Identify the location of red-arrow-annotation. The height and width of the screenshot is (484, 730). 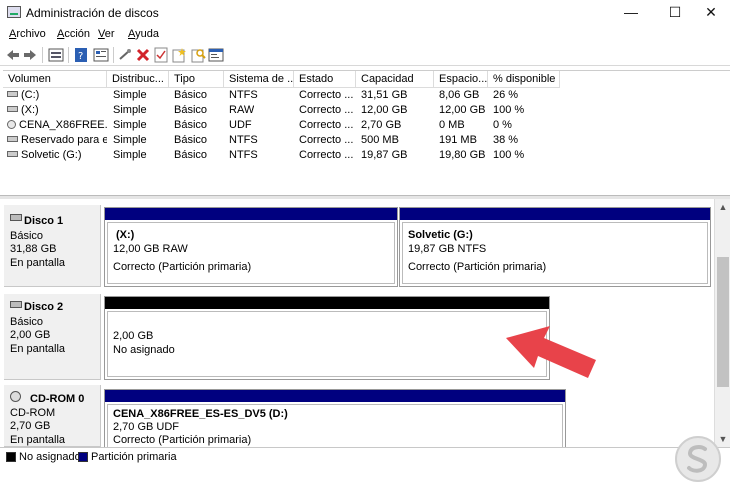
(551, 352).